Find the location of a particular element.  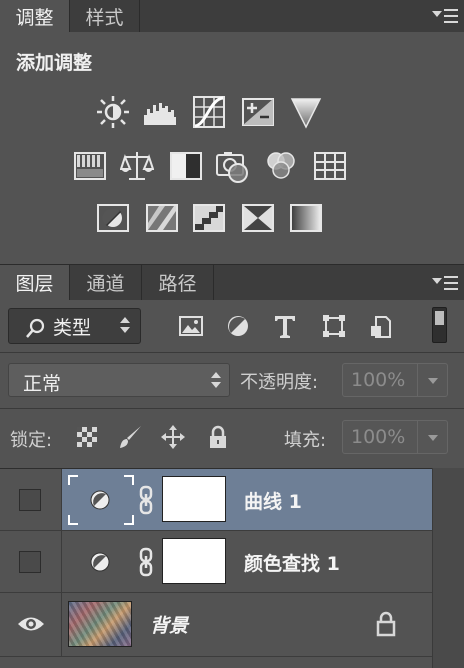

opacity-dropdown-icon is located at coordinates (432, 380).